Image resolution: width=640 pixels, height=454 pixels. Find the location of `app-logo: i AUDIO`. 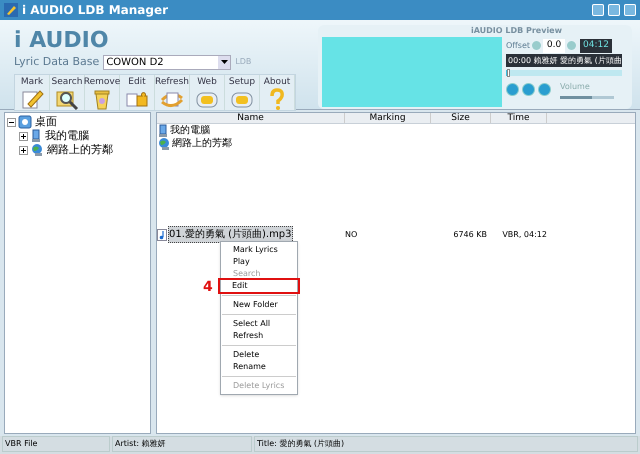

app-logo: i AUDIO is located at coordinates (61, 41).